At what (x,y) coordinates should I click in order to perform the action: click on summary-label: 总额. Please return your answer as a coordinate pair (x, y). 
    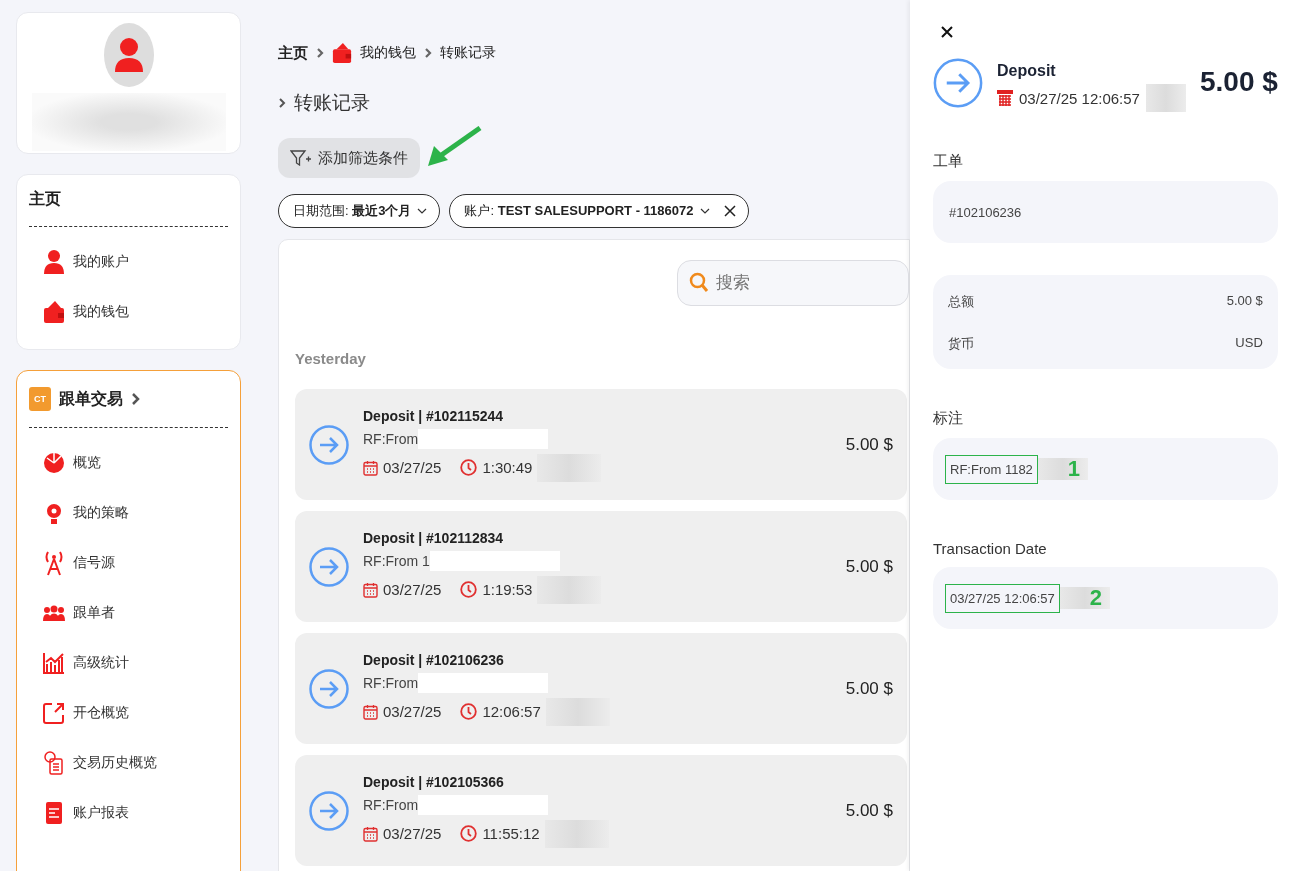
    Looking at the image, I should click on (961, 302).